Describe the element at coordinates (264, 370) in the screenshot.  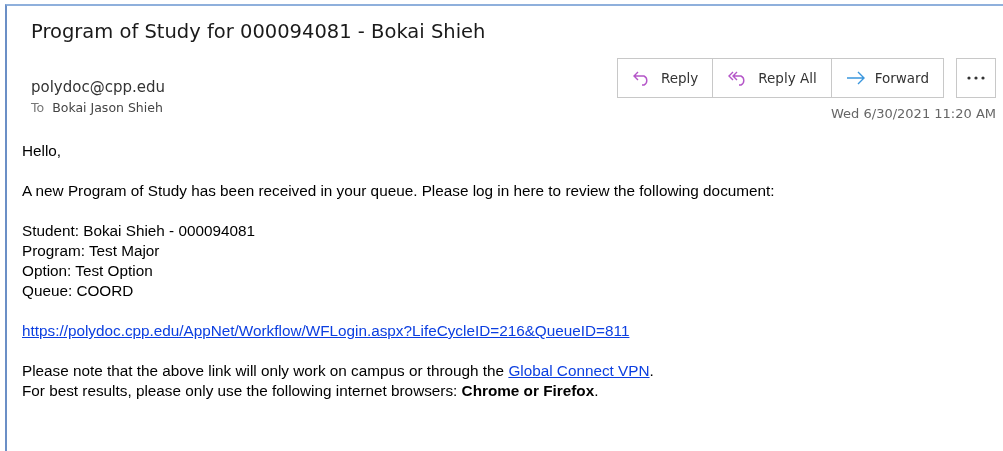
I see `body-text: Please note that the above link will only work on campus or through the` at that location.